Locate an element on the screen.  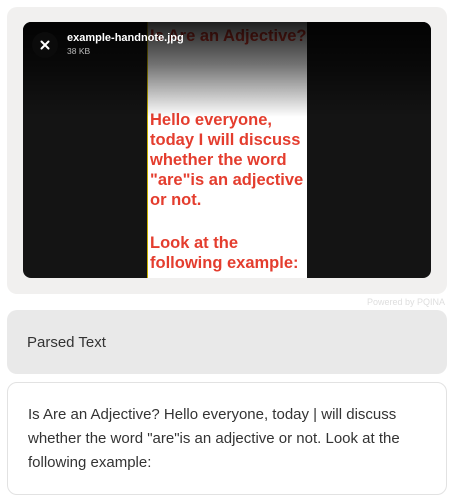
file-size: 38 KB is located at coordinates (79, 51).